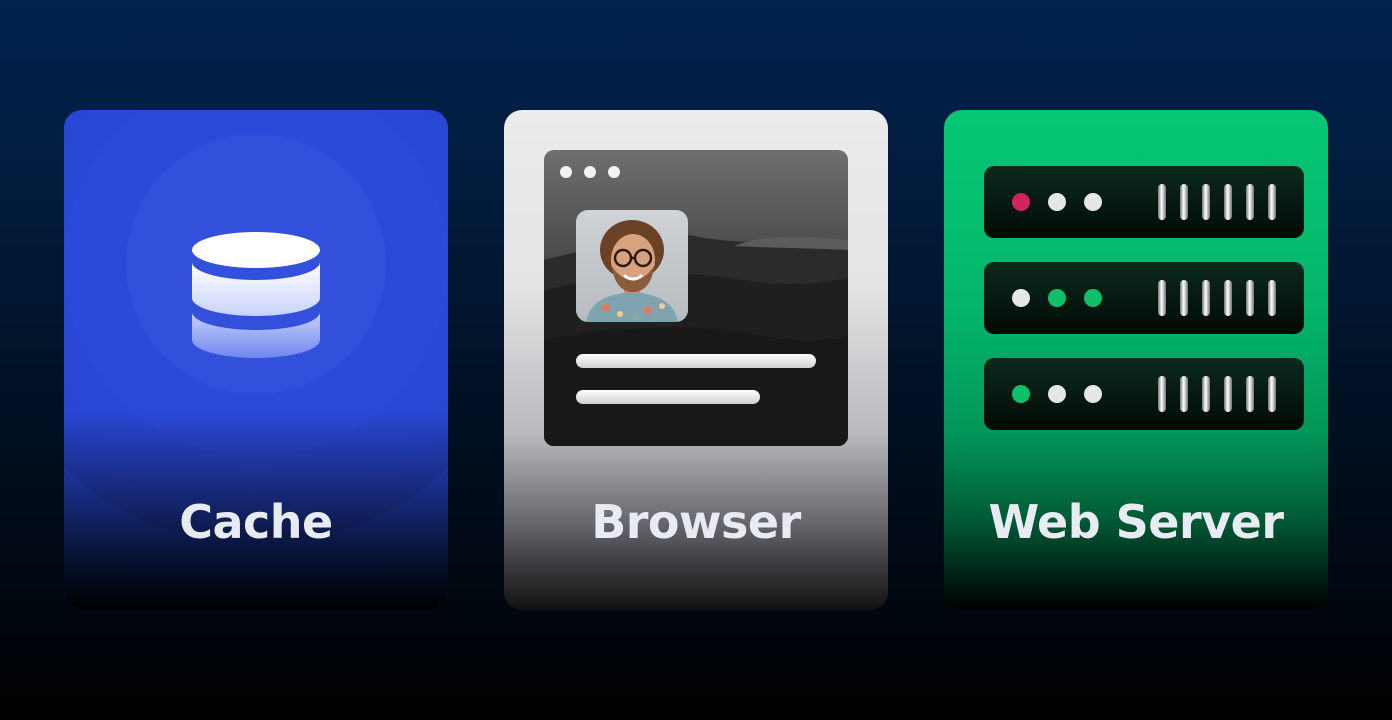  What do you see at coordinates (696, 522) in the screenshot?
I see `browser-label: Browser` at bounding box center [696, 522].